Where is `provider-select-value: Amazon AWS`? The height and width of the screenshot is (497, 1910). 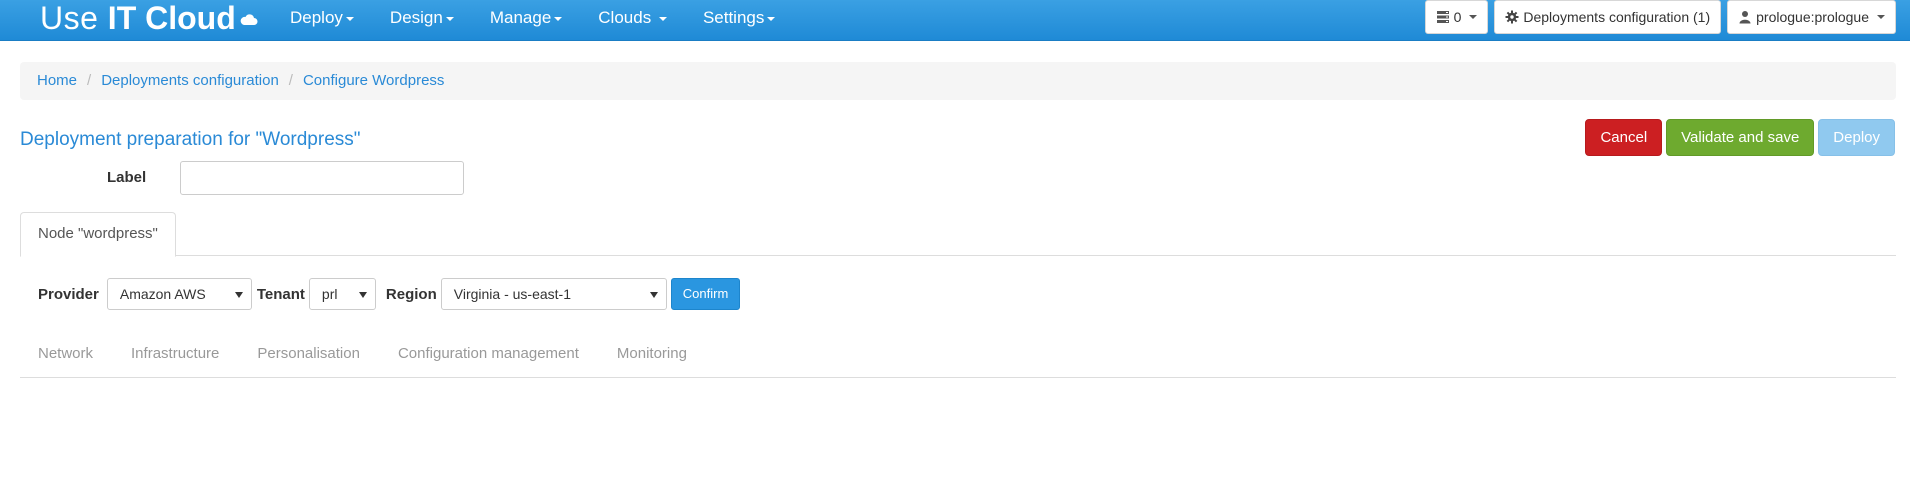 provider-select-value: Amazon AWS is located at coordinates (162, 294).